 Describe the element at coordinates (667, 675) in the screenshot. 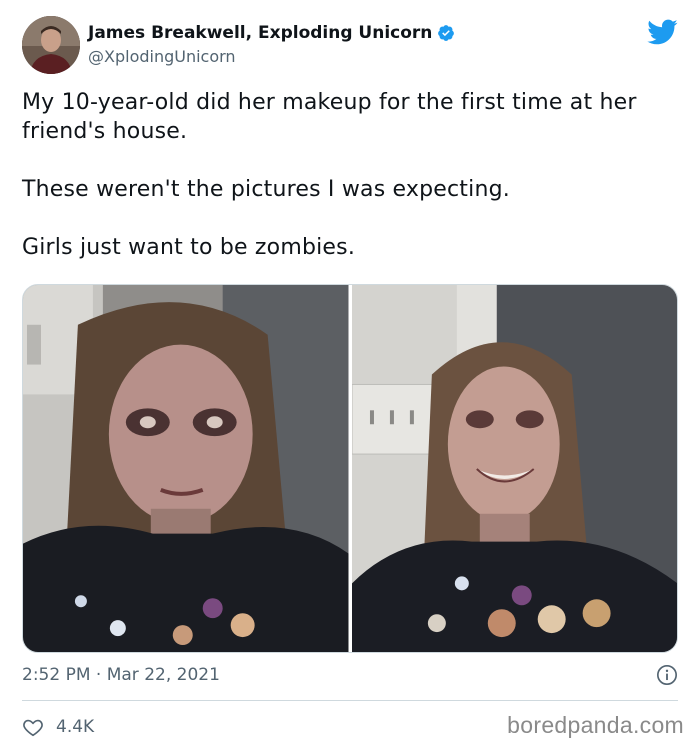

I see `info-icon` at that location.